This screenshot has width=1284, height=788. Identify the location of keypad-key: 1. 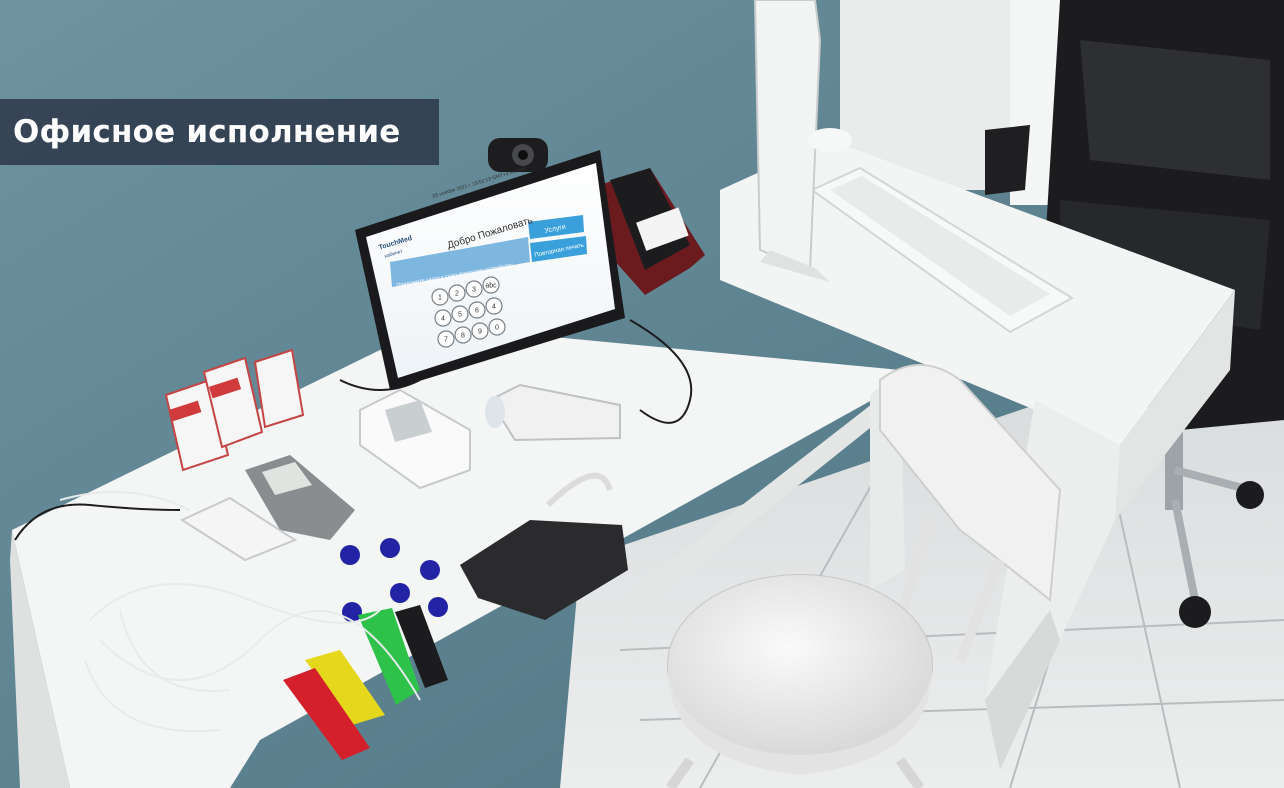
(440, 298).